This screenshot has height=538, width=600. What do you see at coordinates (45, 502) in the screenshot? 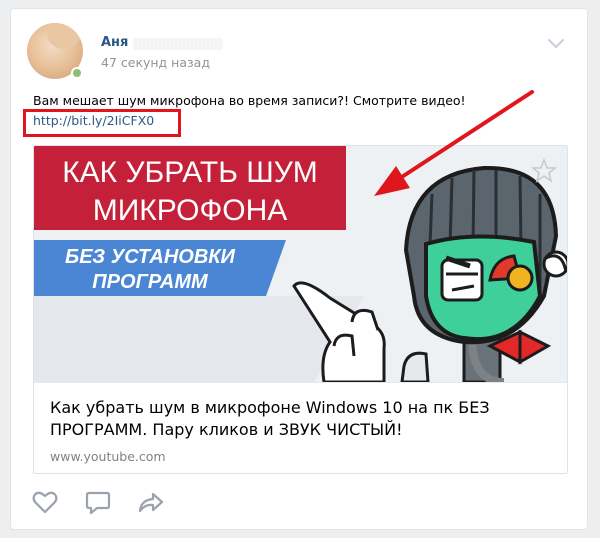
I see `heart-icon` at bounding box center [45, 502].